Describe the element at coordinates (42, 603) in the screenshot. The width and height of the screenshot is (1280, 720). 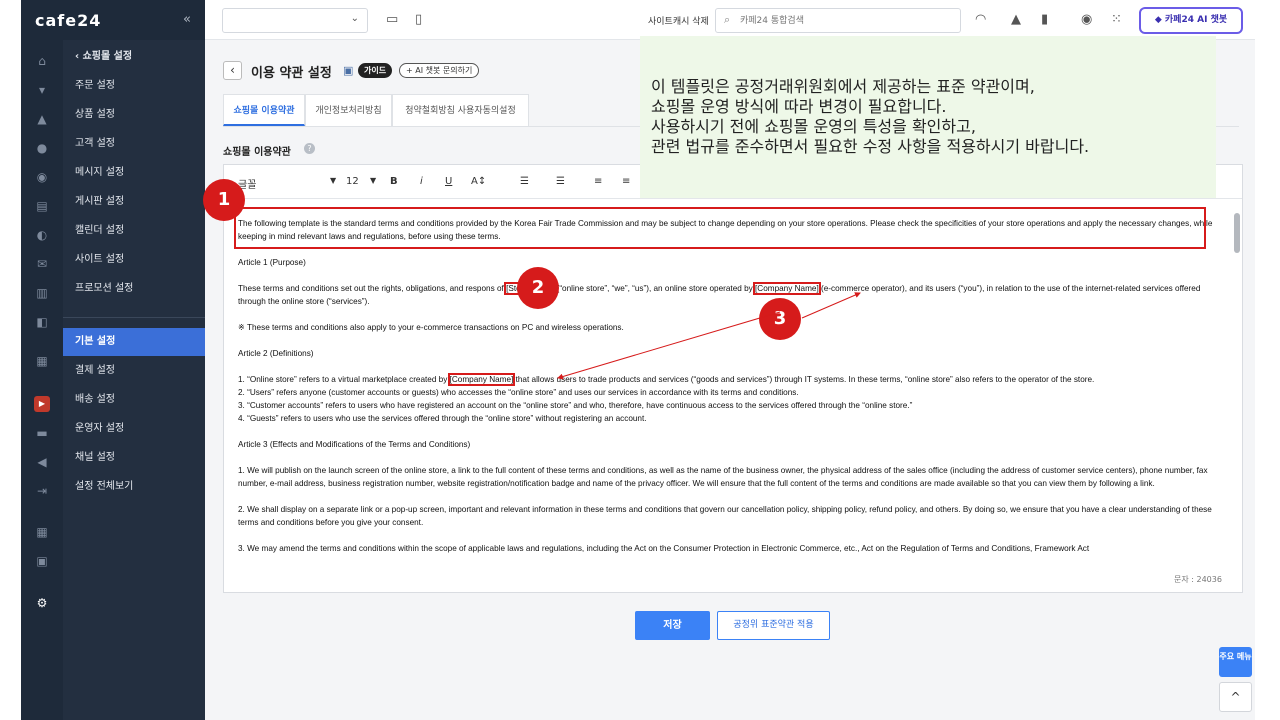
I see `gear-icon: ⚙` at that location.